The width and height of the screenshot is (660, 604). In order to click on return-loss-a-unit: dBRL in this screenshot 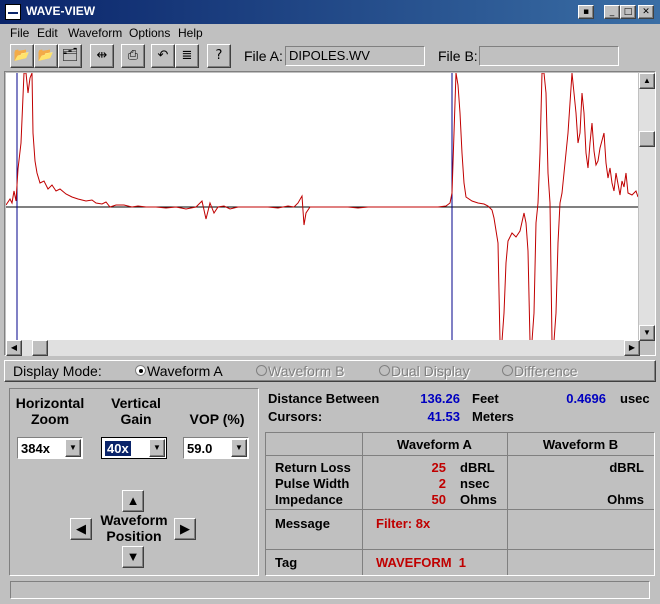, I will do `click(477, 467)`.